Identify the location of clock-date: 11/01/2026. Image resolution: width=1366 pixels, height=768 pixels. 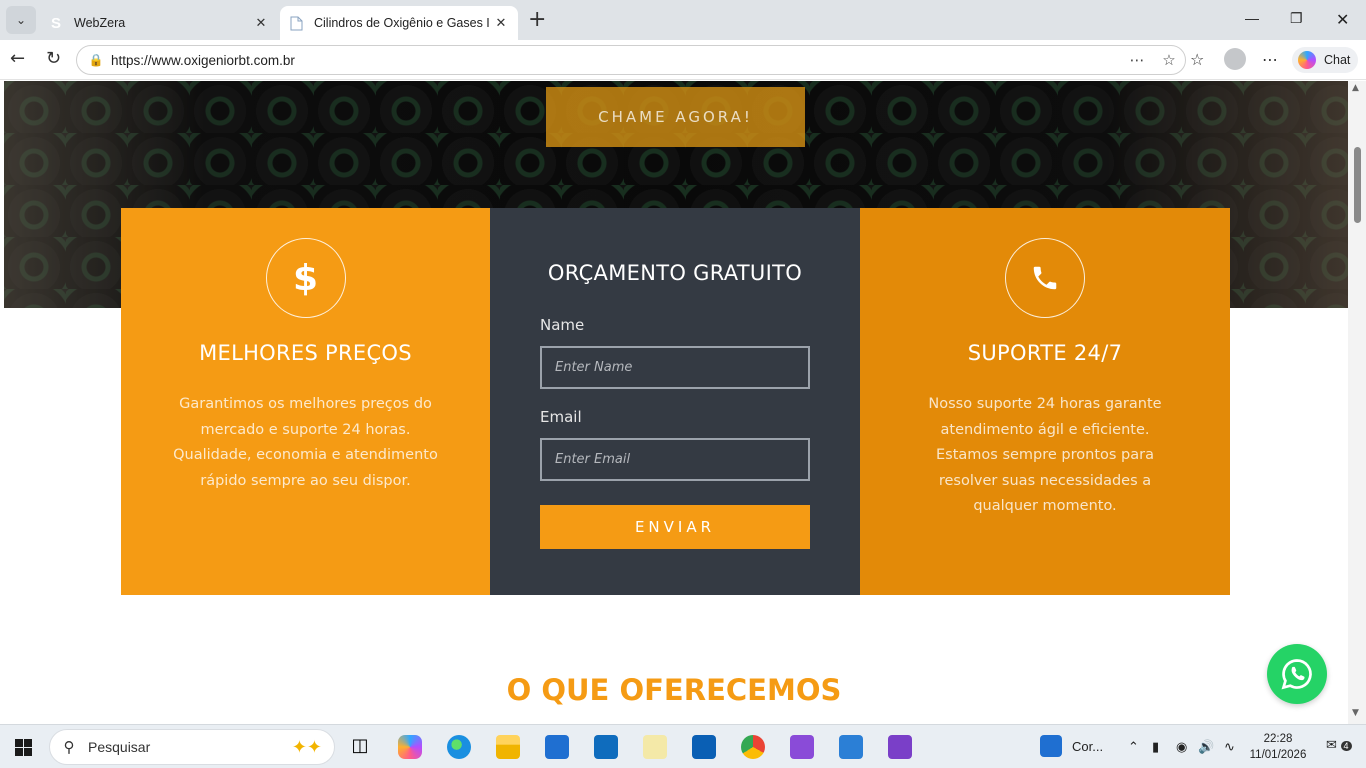
(1278, 755).